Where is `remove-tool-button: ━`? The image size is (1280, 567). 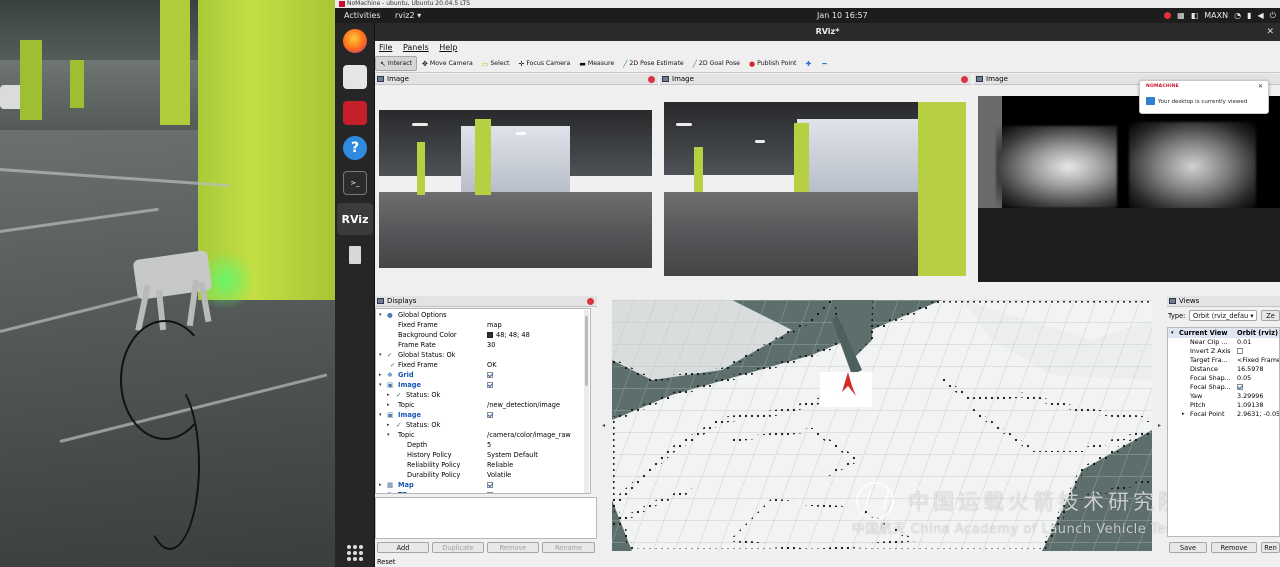
remove-tool-button: ━ is located at coordinates (825, 63).